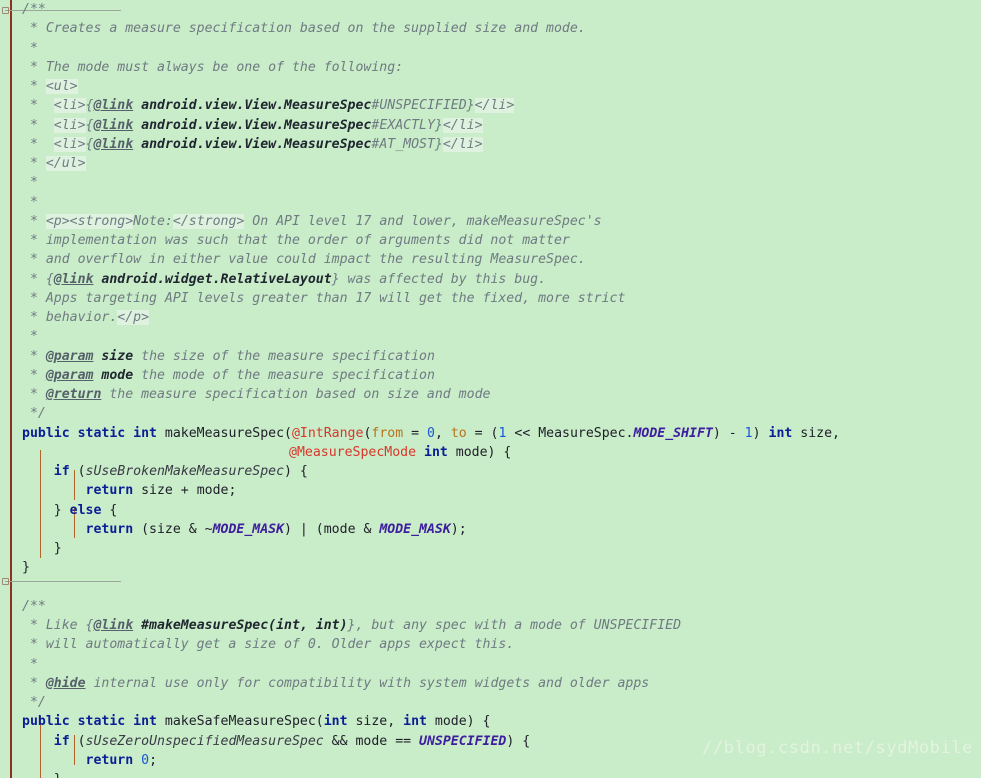  What do you see at coordinates (407, 144) in the screenshot?
I see `code-token: #AT_MOST}` at bounding box center [407, 144].